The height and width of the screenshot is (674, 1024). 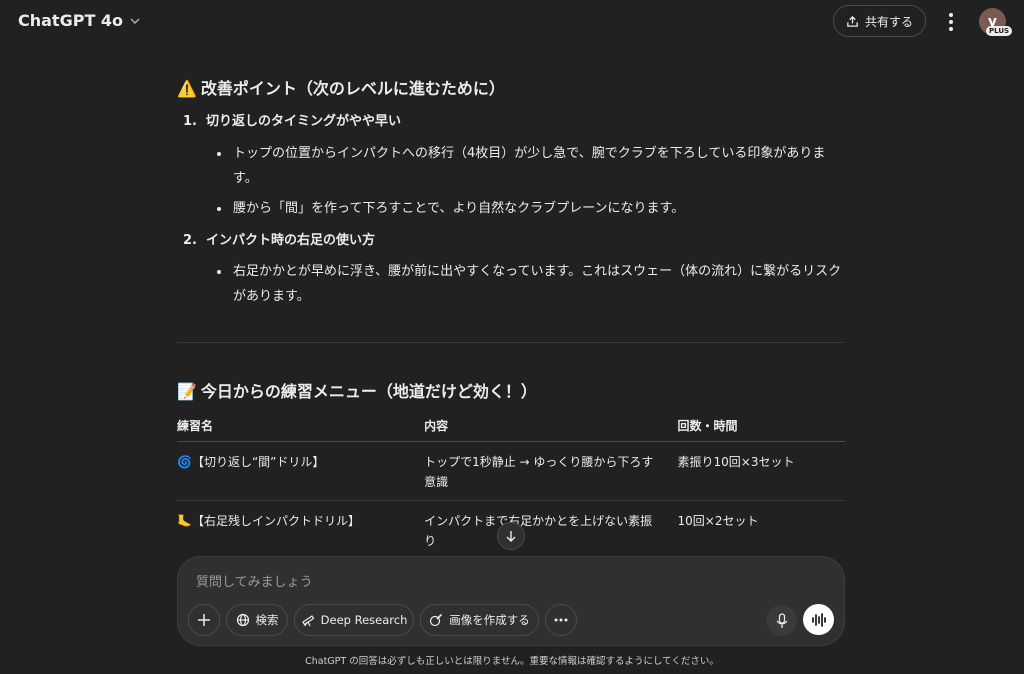 What do you see at coordinates (187, 391) in the screenshot?
I see `memo-emoji: 📝` at bounding box center [187, 391].